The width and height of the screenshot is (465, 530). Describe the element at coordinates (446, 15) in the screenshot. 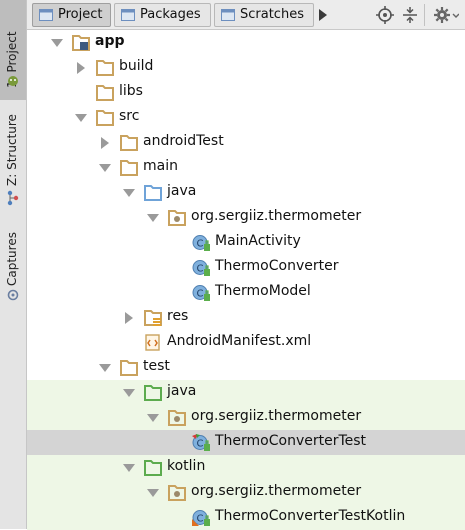

I see `settings-gear-icon` at that location.